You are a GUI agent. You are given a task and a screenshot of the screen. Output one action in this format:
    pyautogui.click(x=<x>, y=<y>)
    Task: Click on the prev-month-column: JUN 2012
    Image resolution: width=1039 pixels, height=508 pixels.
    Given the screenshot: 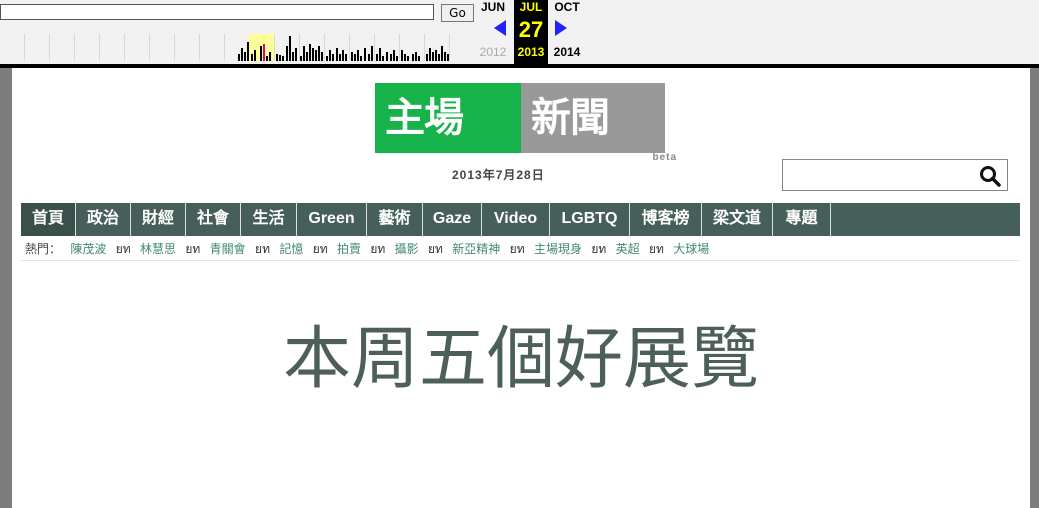 What is the action you would take?
    pyautogui.click(x=493, y=32)
    